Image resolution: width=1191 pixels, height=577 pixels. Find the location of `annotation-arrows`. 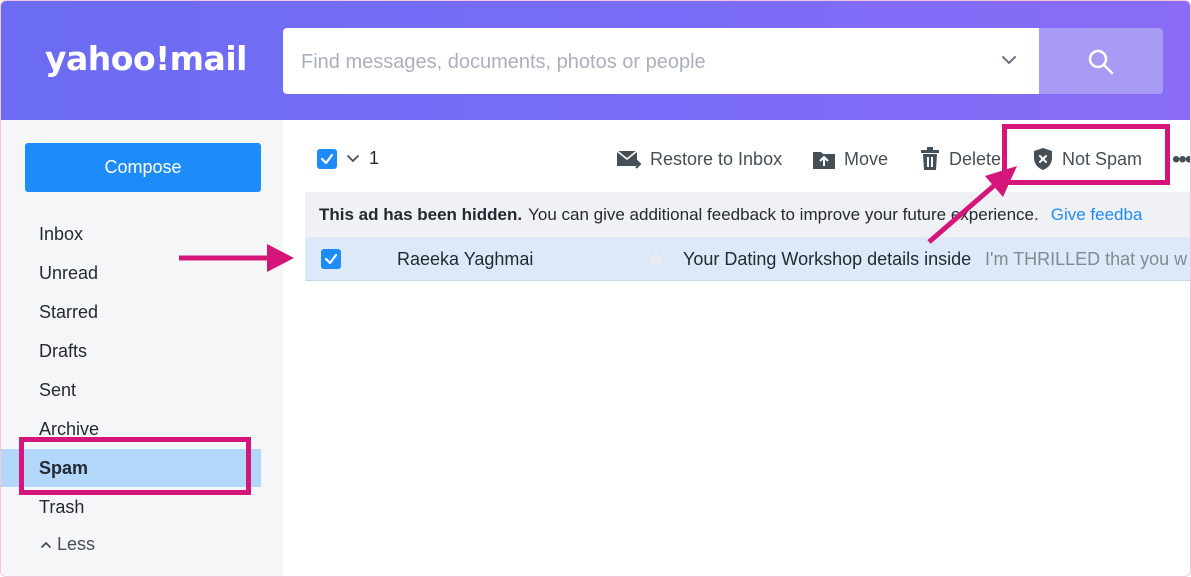

annotation-arrows is located at coordinates (598, 219).